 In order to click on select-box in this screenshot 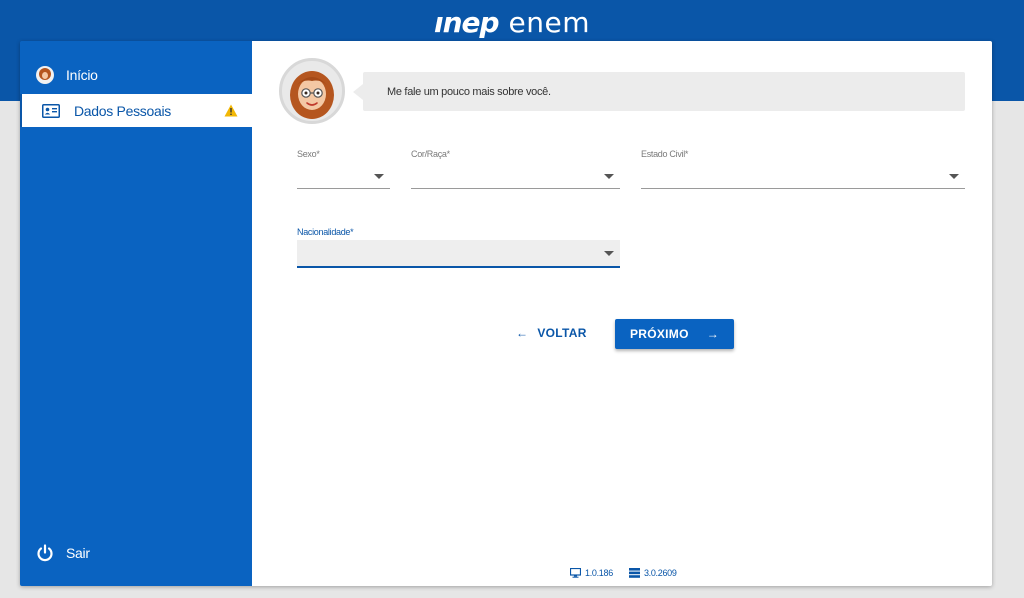, I will do `click(458, 253)`.